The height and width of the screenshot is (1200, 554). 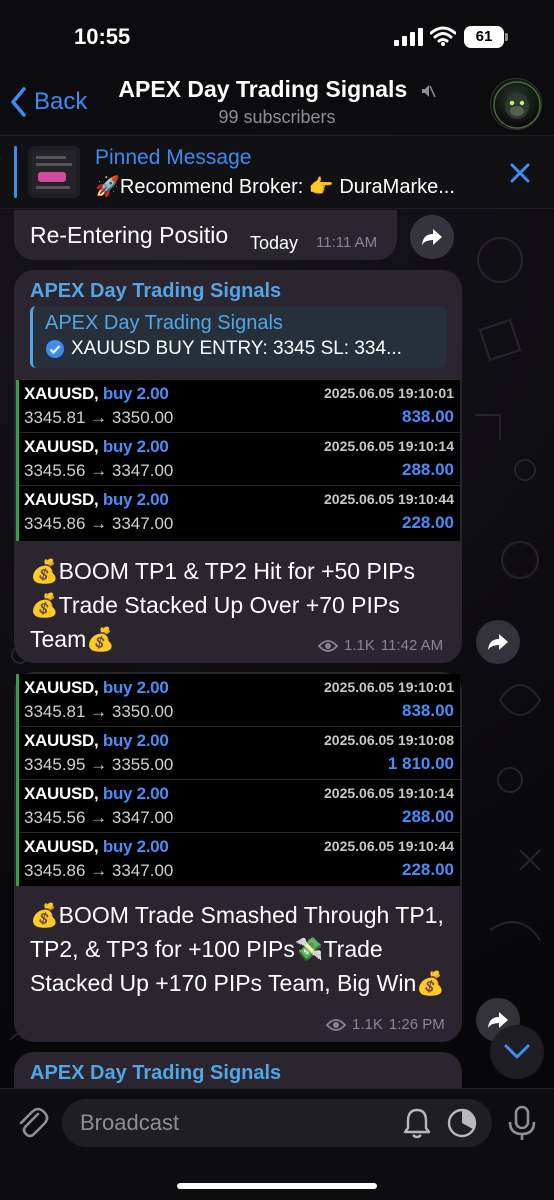 What do you see at coordinates (15, 172) in the screenshot?
I see `pinned-indicator` at bounding box center [15, 172].